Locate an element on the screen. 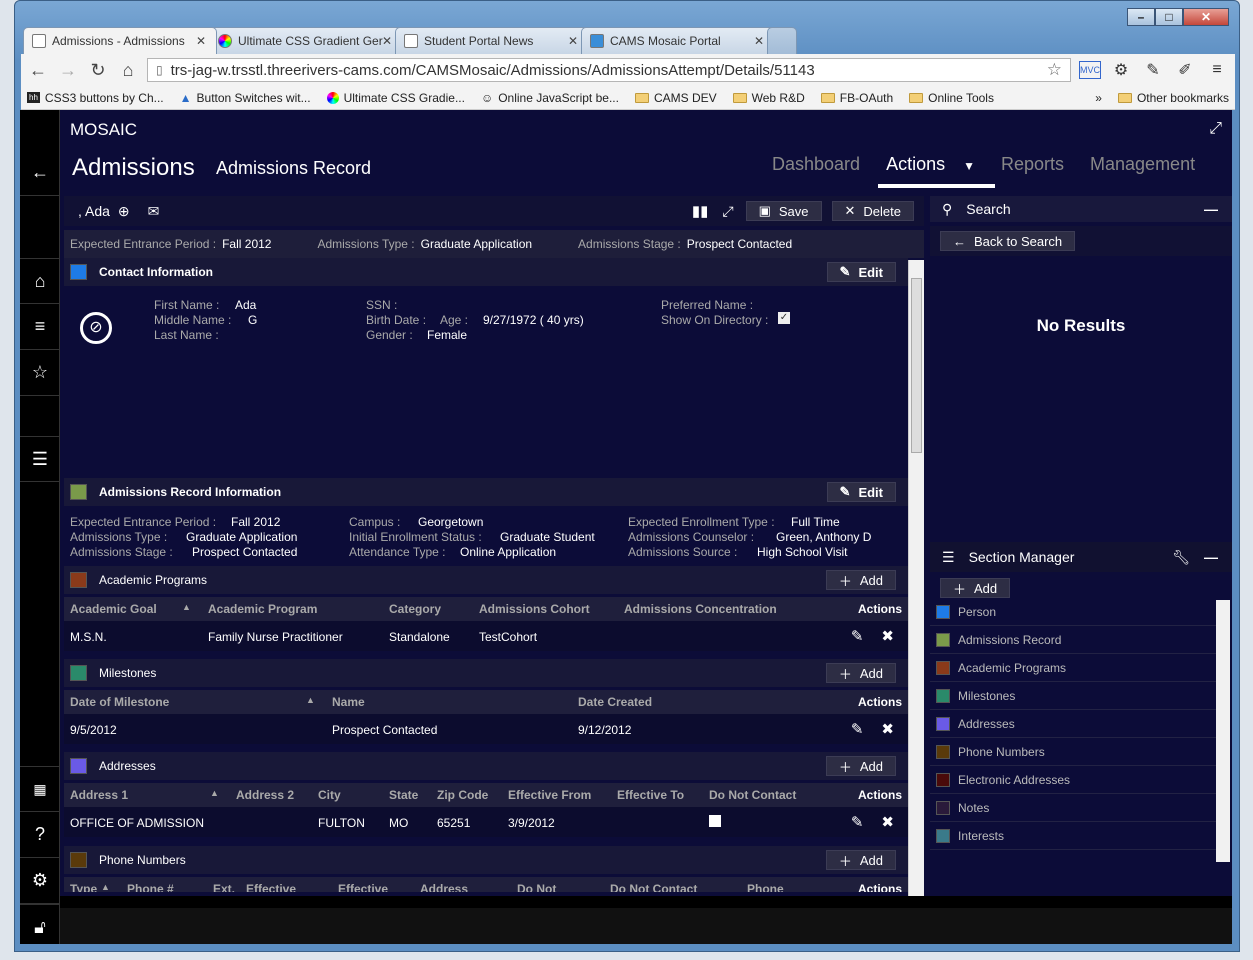 The height and width of the screenshot is (960, 1253). tab-admissions: Admissions - Admissions ✕ is located at coordinates (120, 40).